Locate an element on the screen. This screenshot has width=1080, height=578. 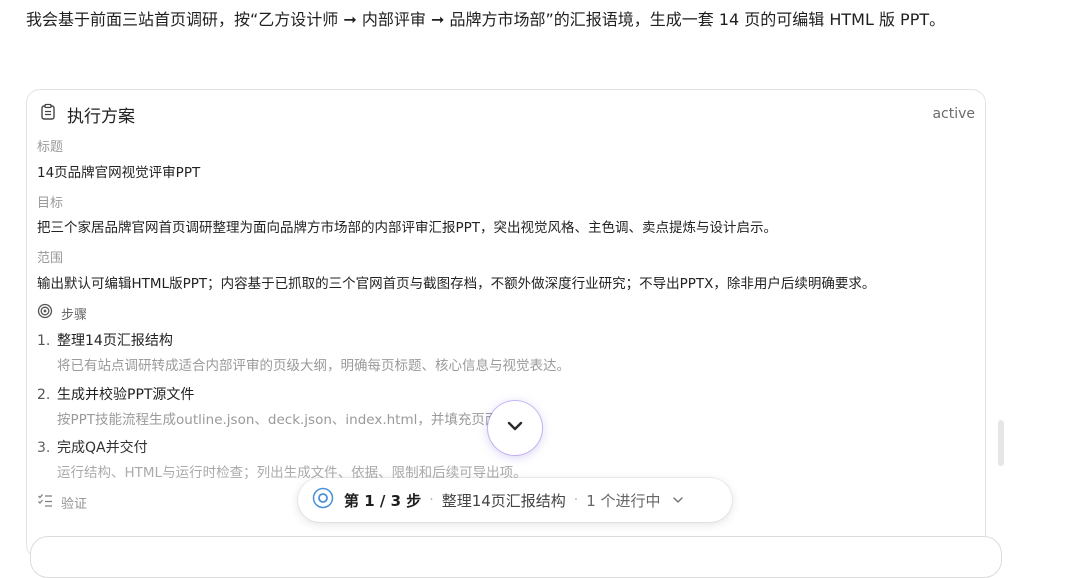
step-number: 2. is located at coordinates (44, 395).